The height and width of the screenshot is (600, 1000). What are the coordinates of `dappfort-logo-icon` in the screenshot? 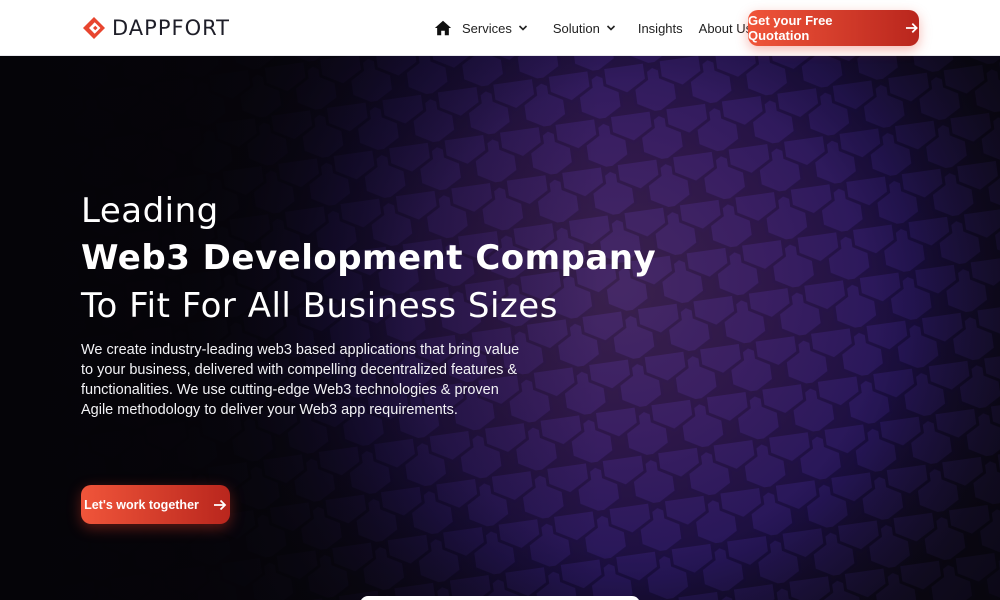 It's located at (94, 28).